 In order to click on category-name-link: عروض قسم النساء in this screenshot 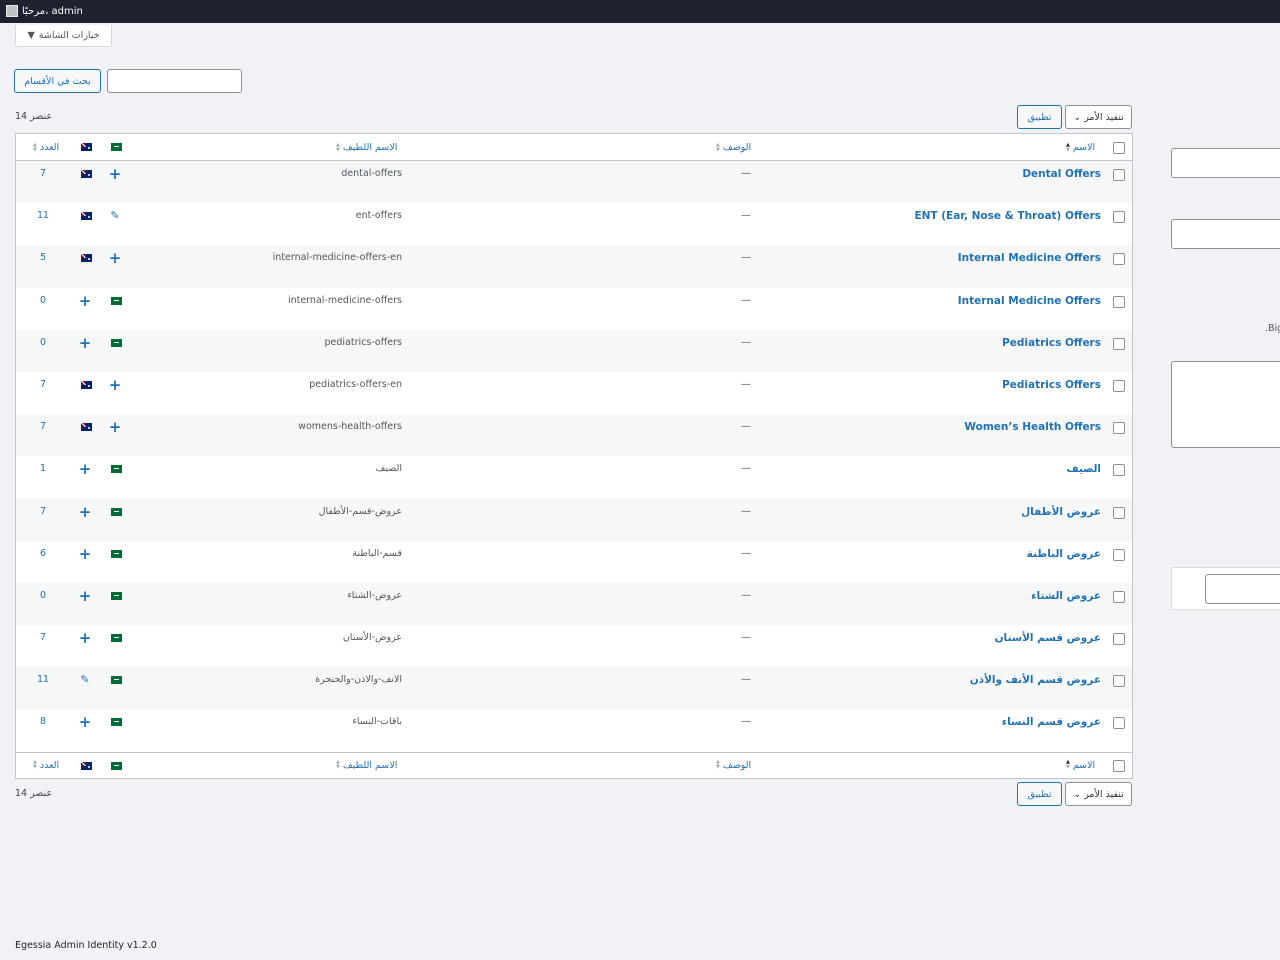, I will do `click(851, 722)`.